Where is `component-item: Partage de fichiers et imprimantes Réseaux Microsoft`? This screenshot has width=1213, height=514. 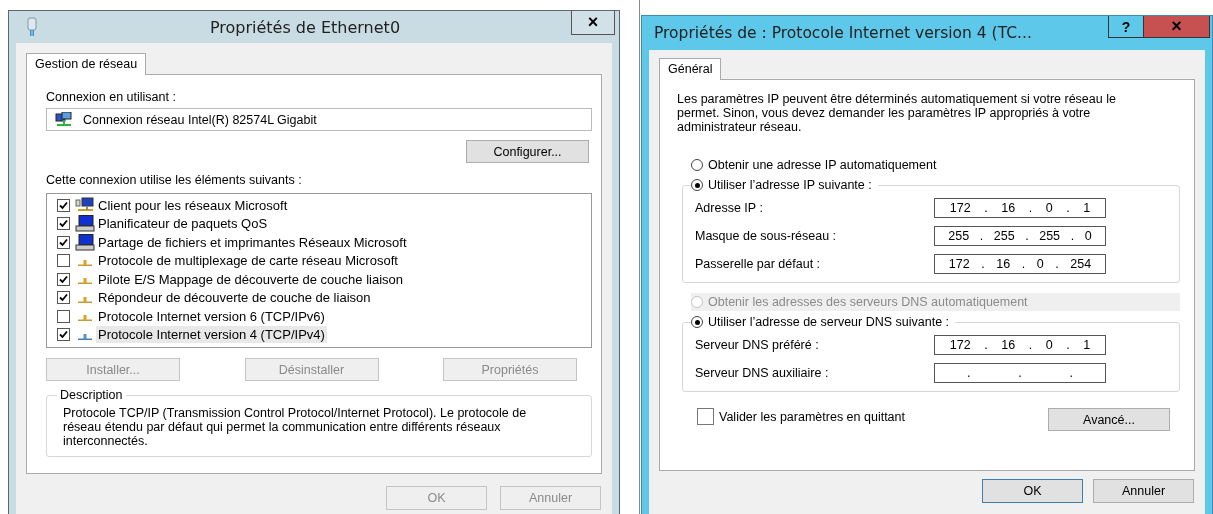
component-item: Partage de fichiers et imprimantes Réseaux Microsoft is located at coordinates (252, 242).